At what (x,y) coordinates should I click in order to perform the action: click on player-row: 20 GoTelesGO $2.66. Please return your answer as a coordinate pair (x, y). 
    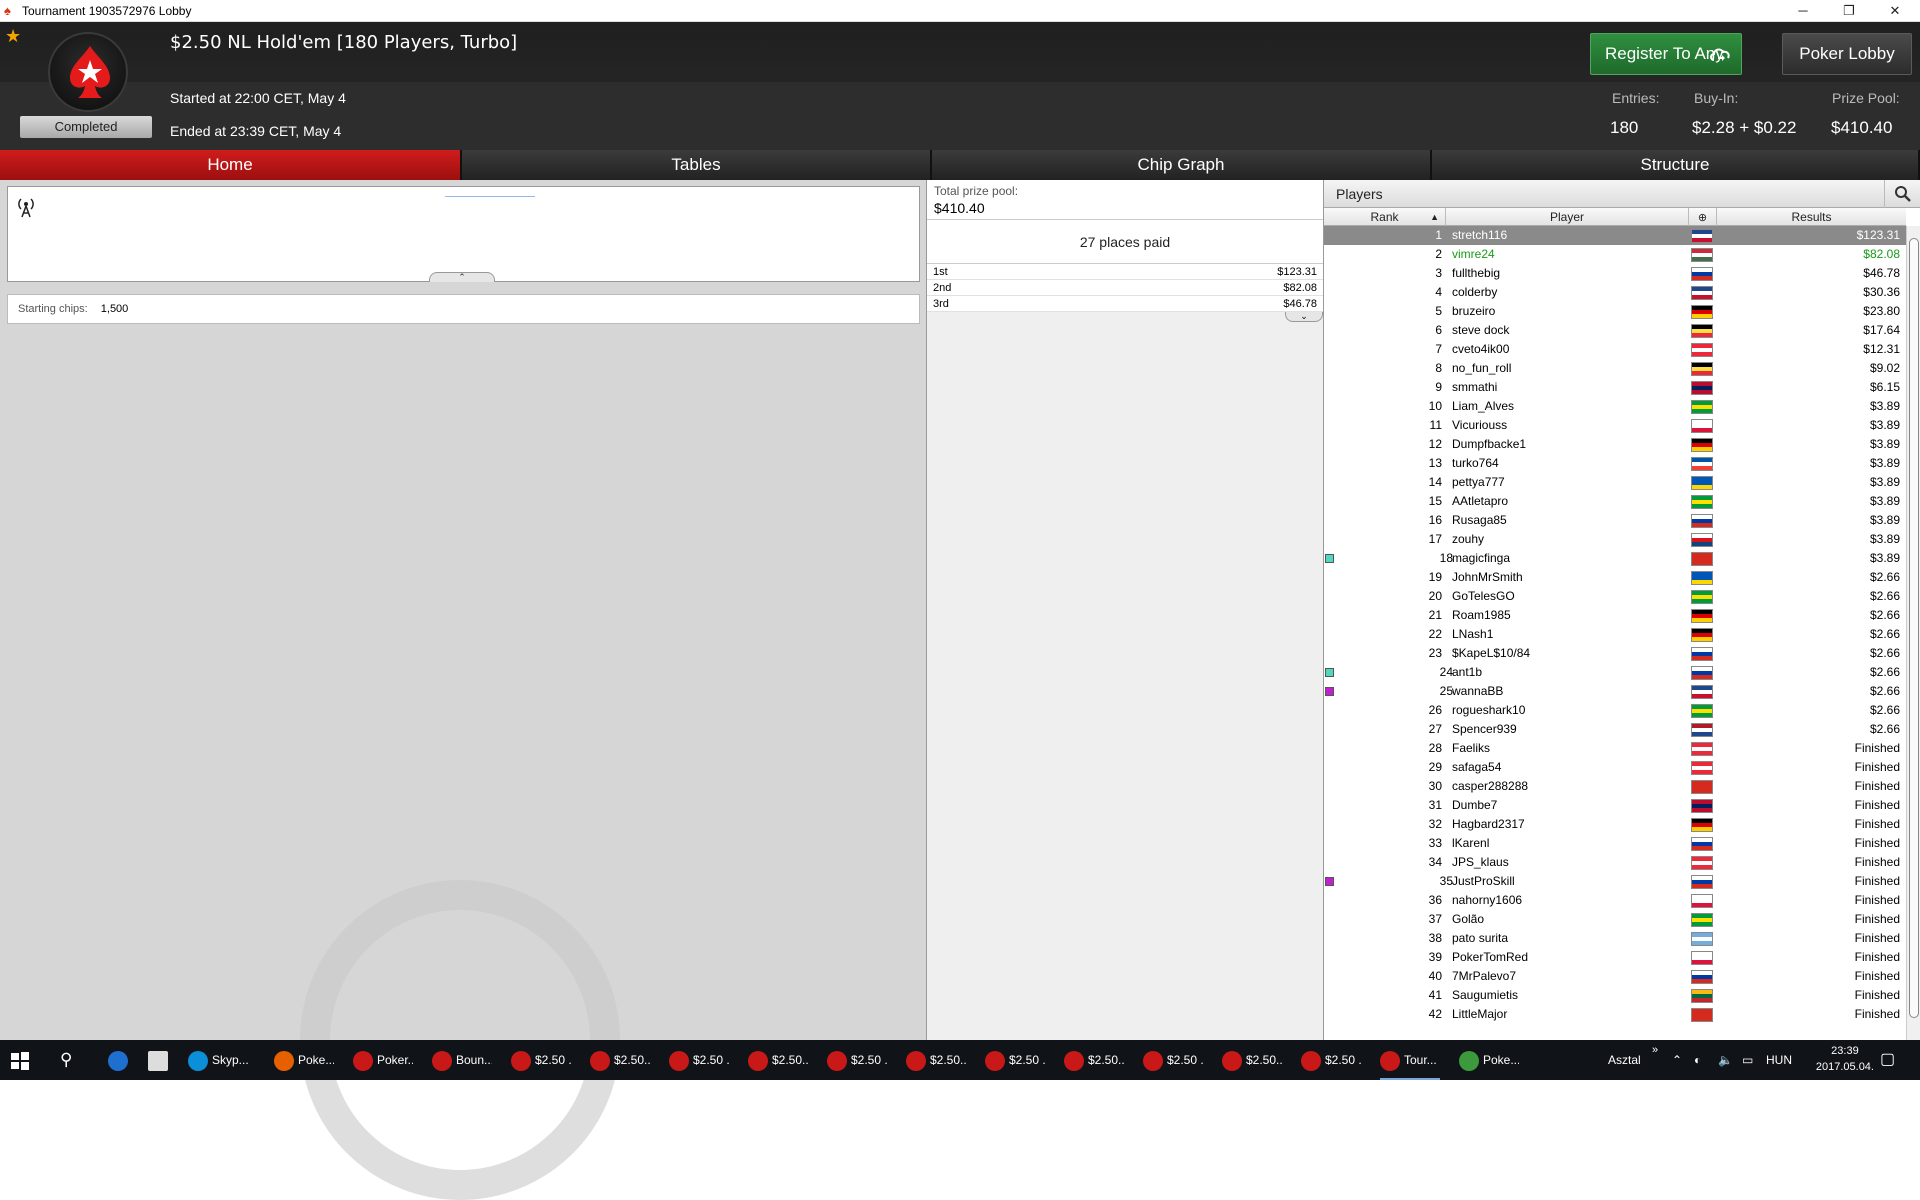
    Looking at the image, I should click on (1615, 596).